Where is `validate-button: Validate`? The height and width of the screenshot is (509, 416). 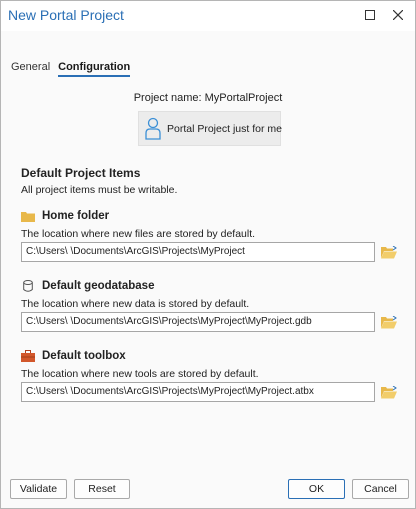
validate-button: Validate is located at coordinates (38, 489).